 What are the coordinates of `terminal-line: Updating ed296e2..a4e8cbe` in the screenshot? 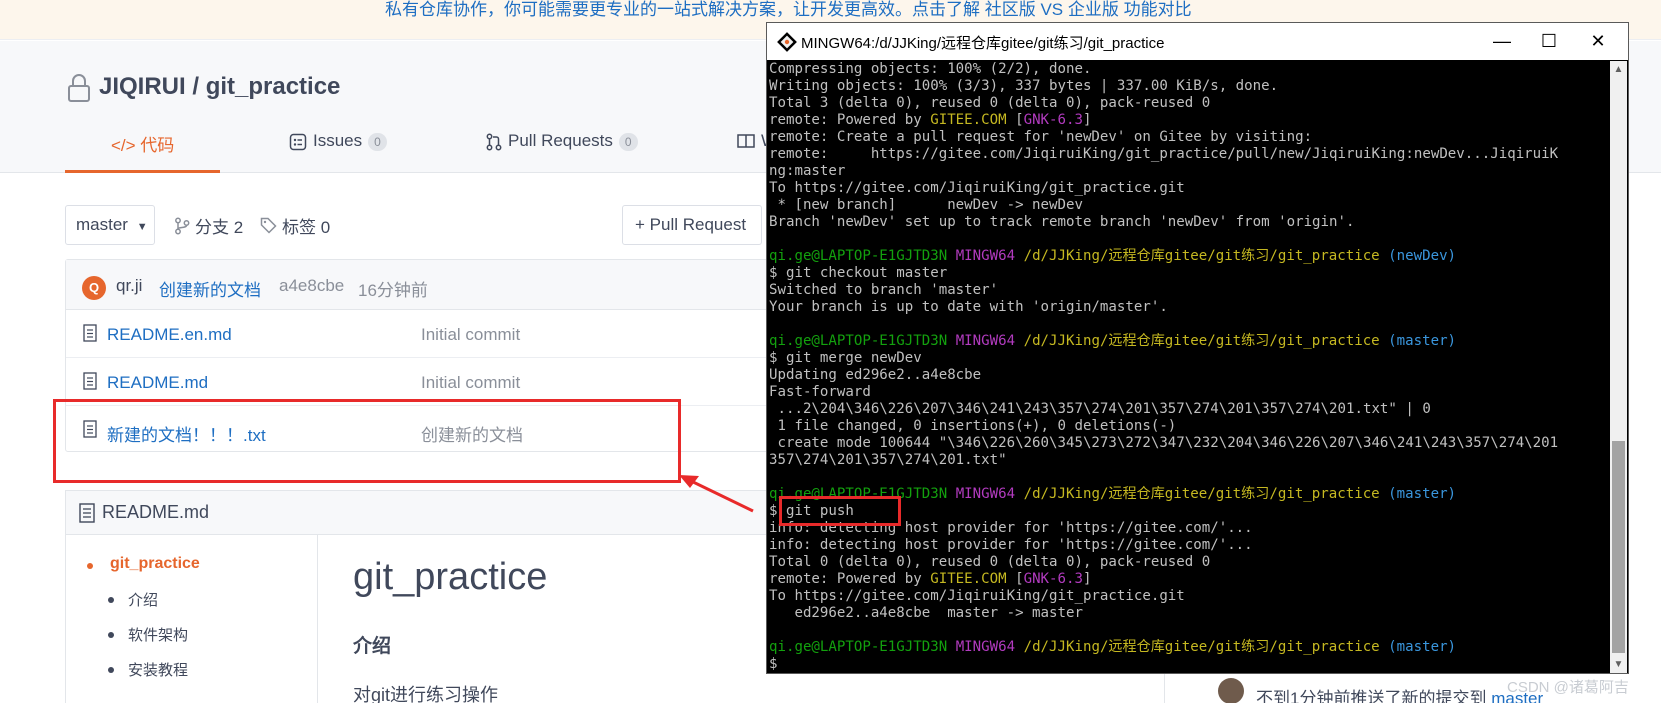 It's located at (1189, 375).